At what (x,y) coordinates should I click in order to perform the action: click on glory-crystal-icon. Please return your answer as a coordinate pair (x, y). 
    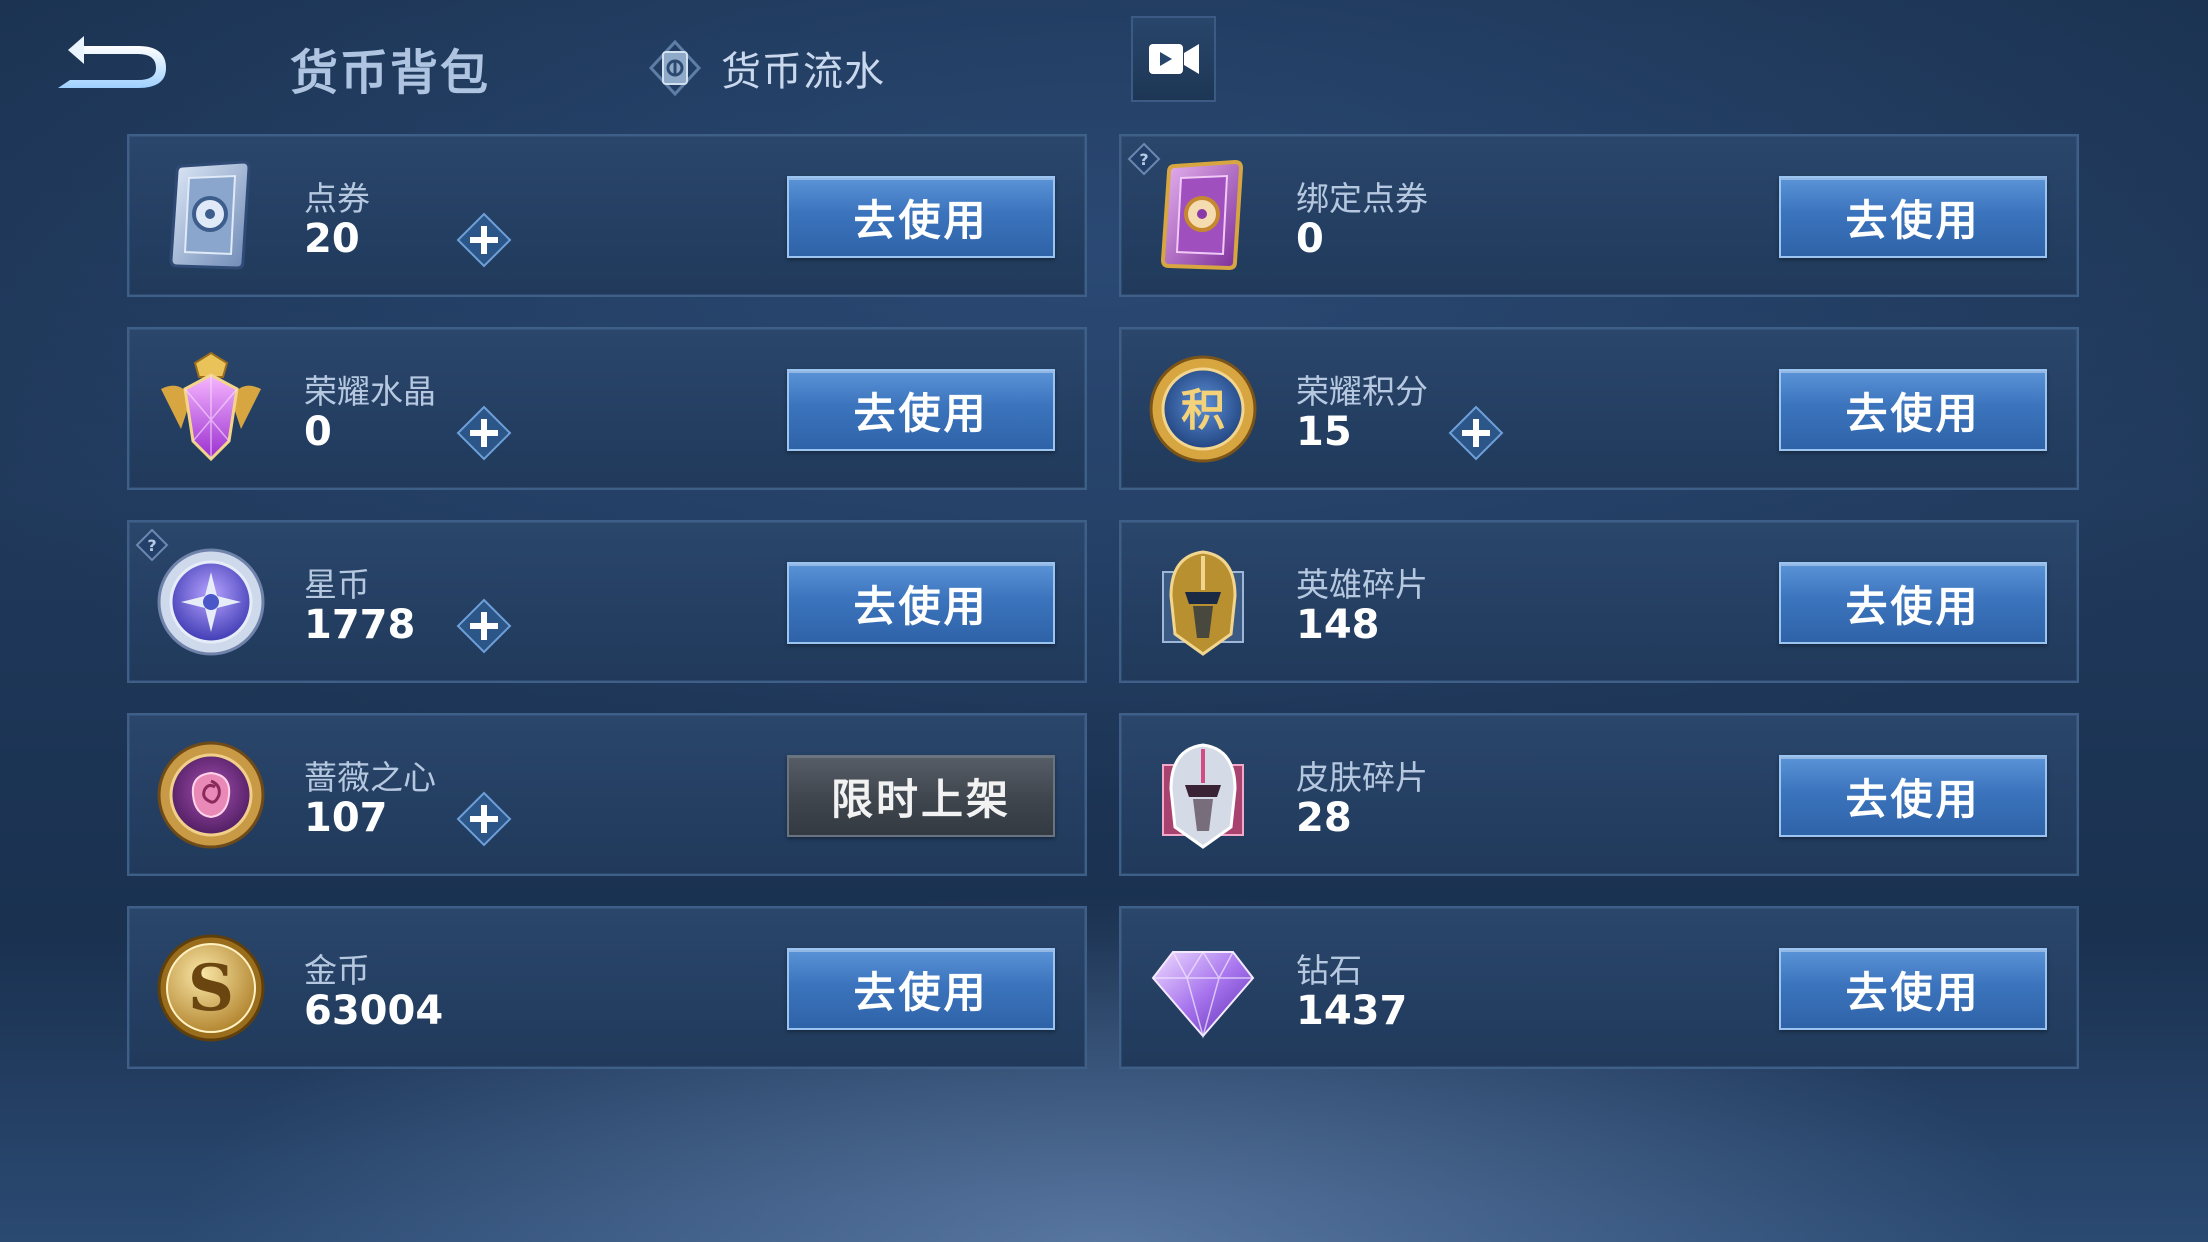
    Looking at the image, I should click on (211, 406).